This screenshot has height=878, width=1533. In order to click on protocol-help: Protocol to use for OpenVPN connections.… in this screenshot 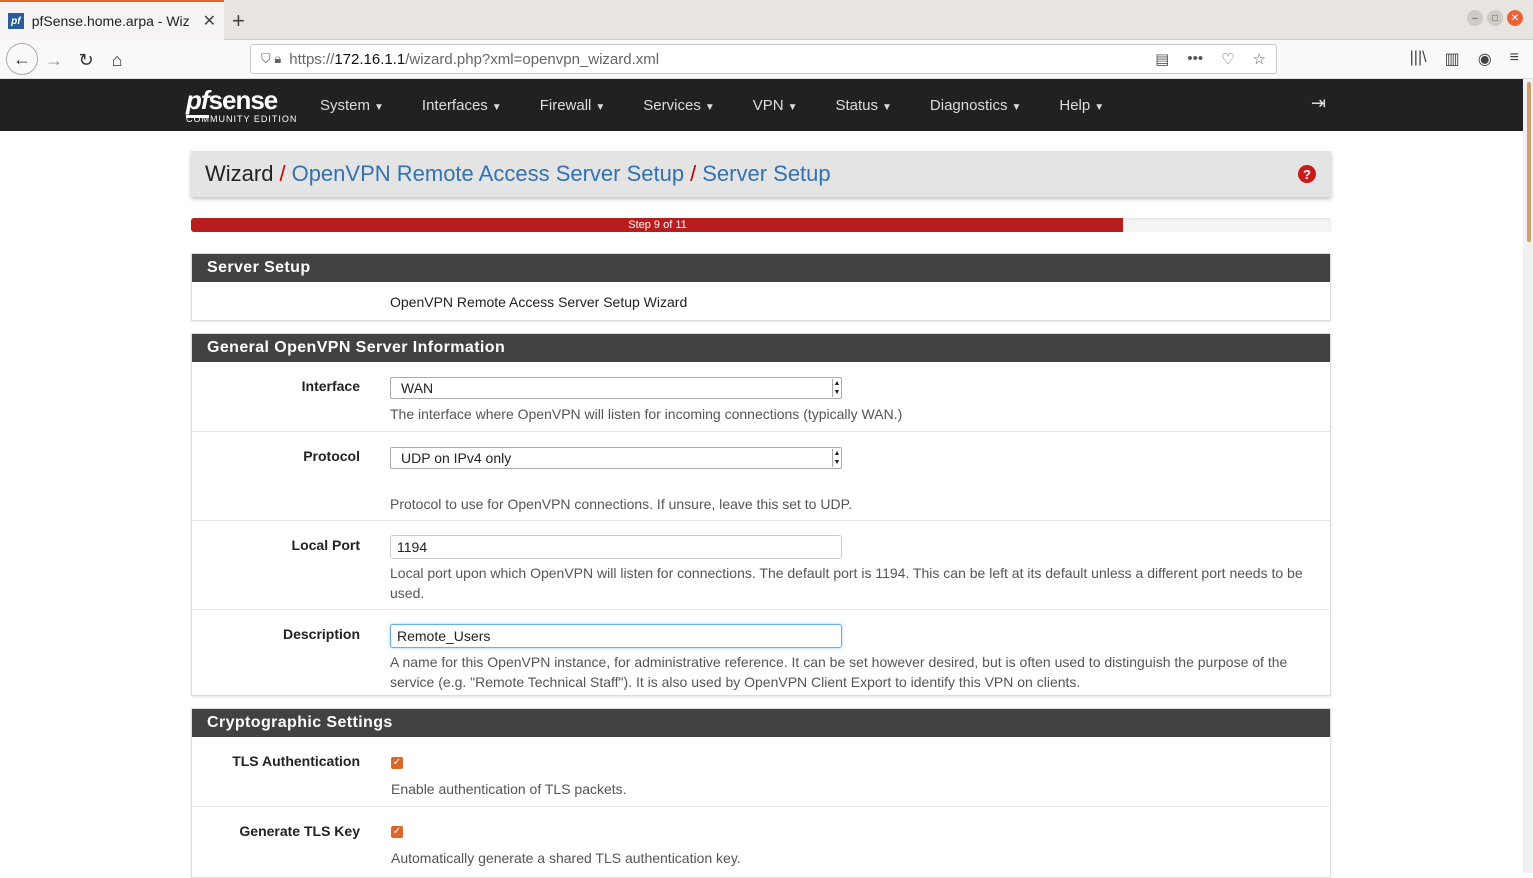, I will do `click(621, 504)`.